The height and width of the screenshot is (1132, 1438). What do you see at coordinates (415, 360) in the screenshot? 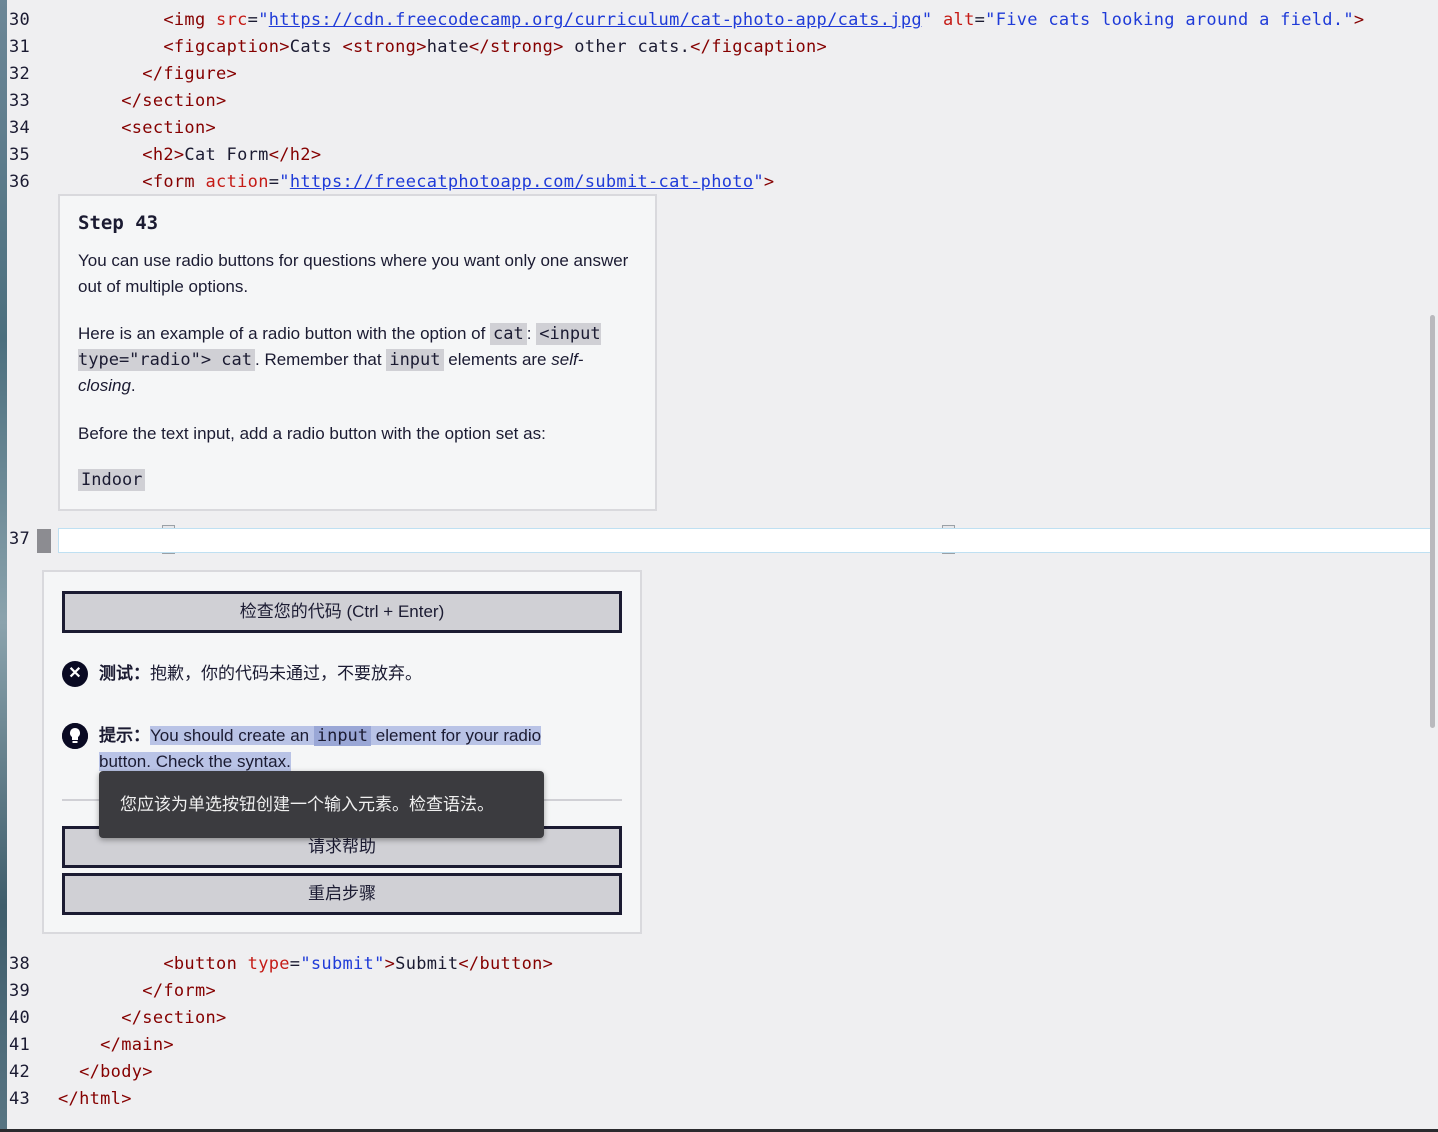
I see `inline-code-input: input` at bounding box center [415, 360].